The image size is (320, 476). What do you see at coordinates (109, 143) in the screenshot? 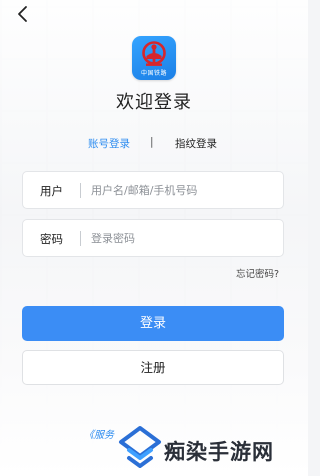
I see `tab-account-login: 账号登录` at bounding box center [109, 143].